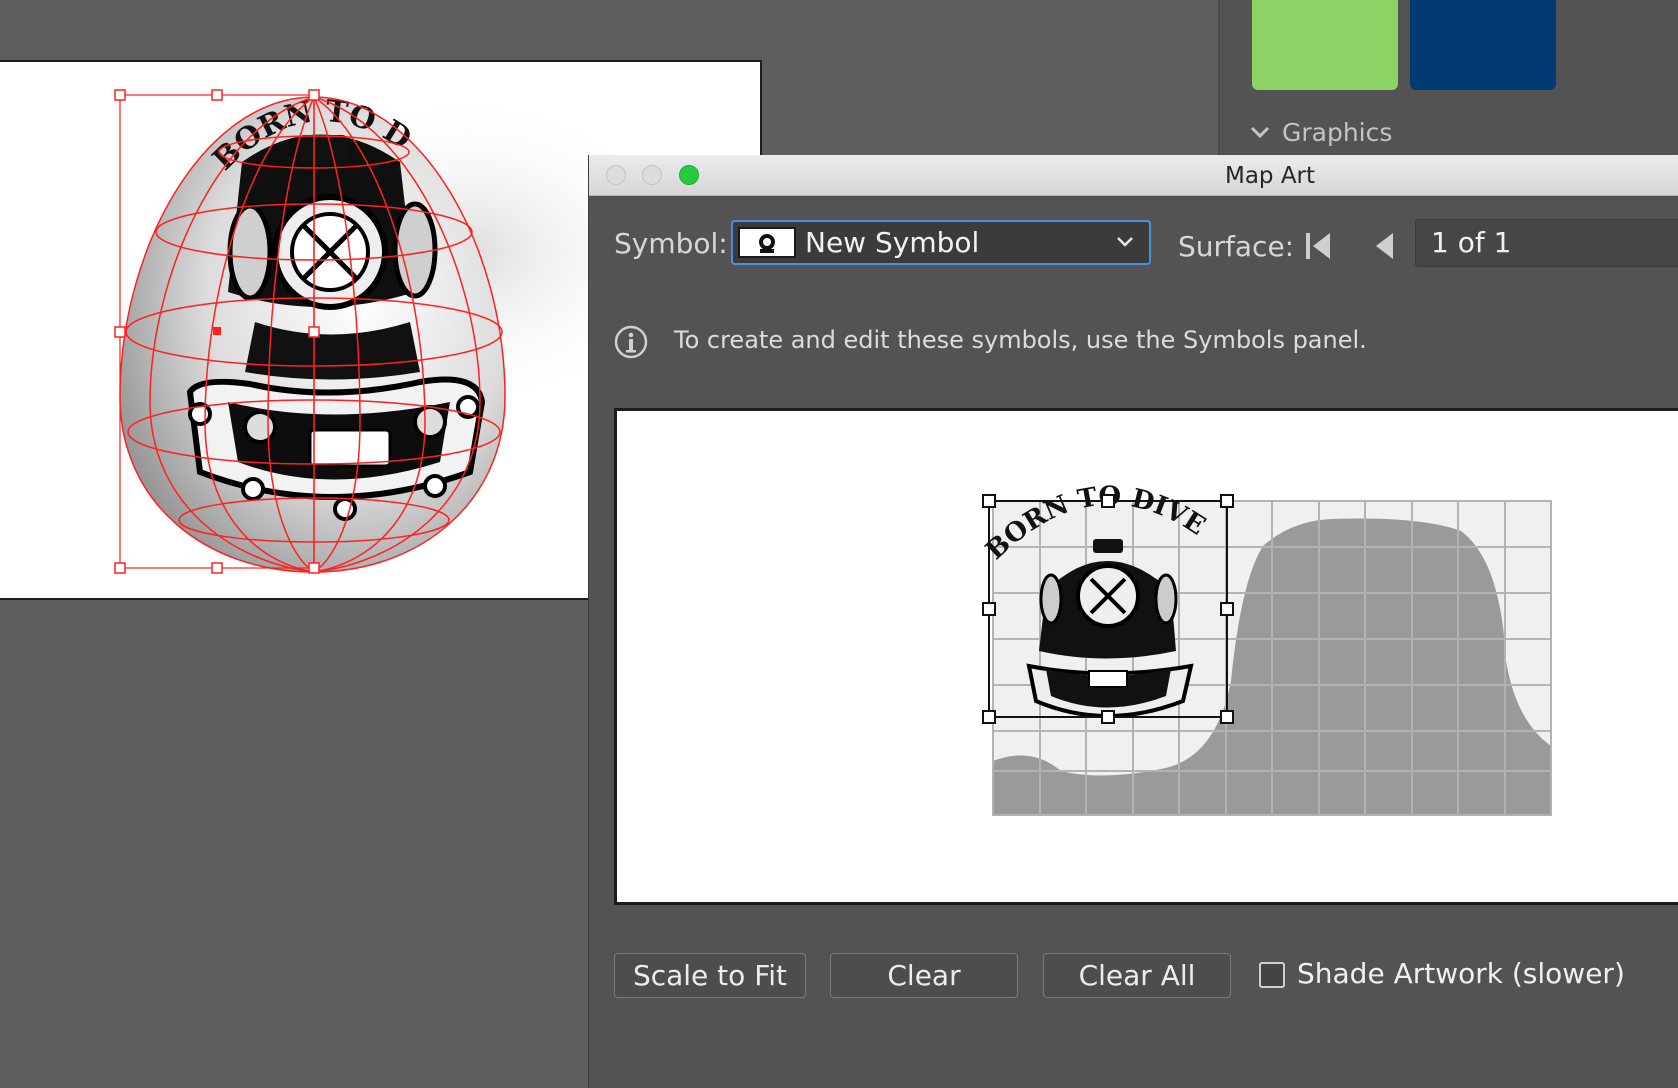 The width and height of the screenshot is (1678, 1088). What do you see at coordinates (1272, 658) in the screenshot?
I see `surface-map-grid` at bounding box center [1272, 658].